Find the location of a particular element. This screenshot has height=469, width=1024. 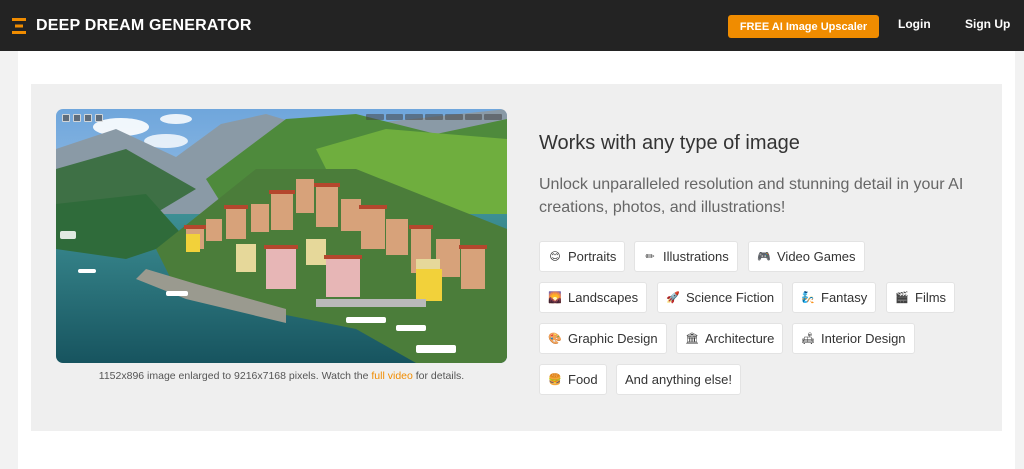

classical-building-icon: 🏛 is located at coordinates (692, 339).